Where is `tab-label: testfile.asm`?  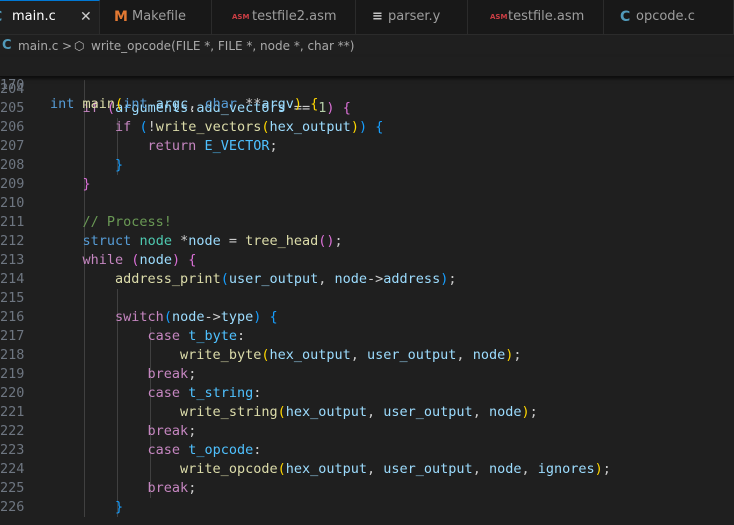 tab-label: testfile.asm is located at coordinates (546, 16).